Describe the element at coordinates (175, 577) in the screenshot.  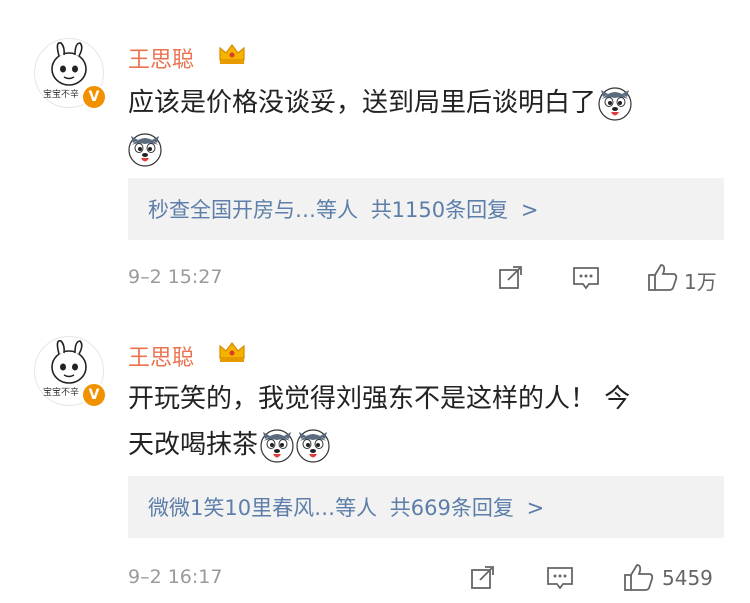
I see `timestamp: 9–2 16:17` at that location.